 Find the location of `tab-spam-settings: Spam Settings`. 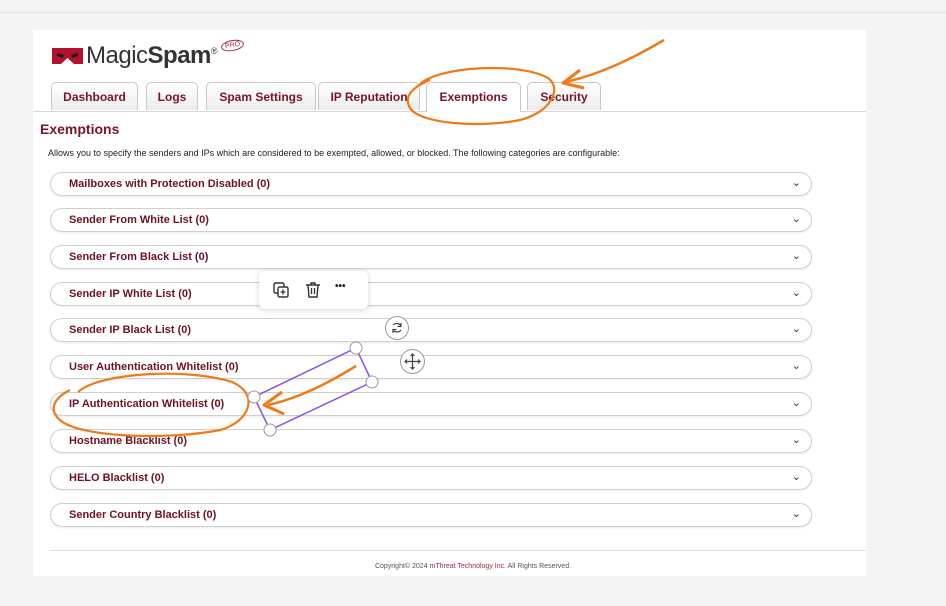

tab-spam-settings: Spam Settings is located at coordinates (261, 96).